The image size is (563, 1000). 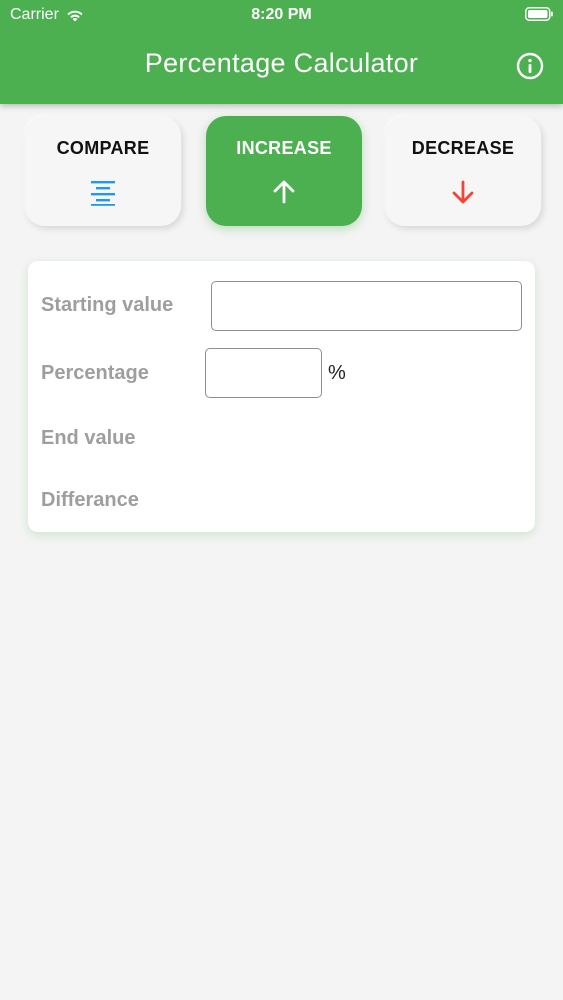 What do you see at coordinates (90, 500) in the screenshot?
I see `difference-label: Differance` at bounding box center [90, 500].